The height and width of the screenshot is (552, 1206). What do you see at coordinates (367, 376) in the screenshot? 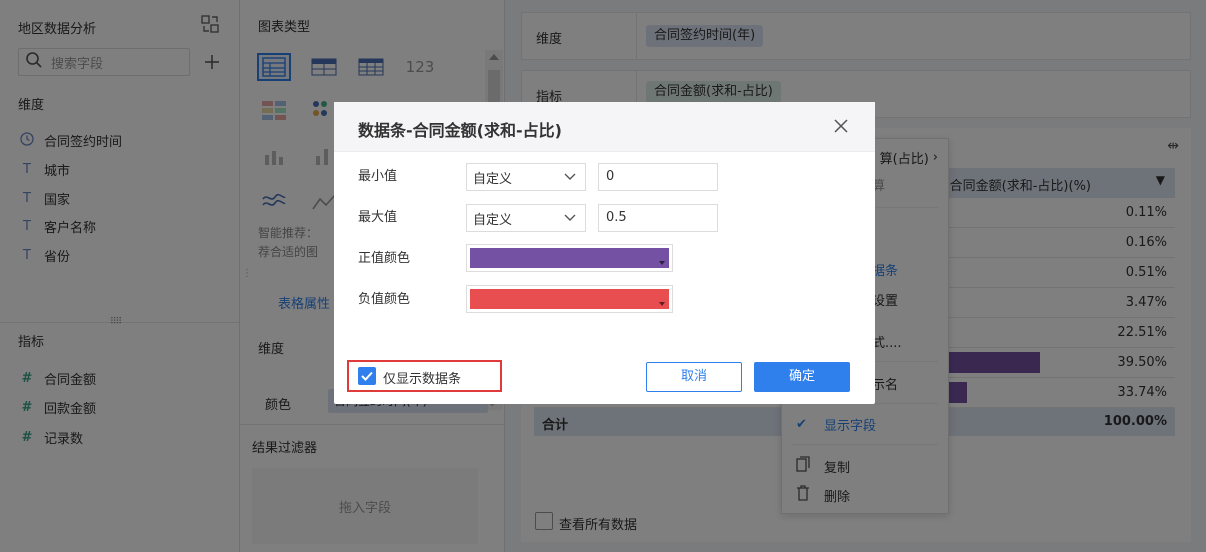
I see `only-bar-checkbox` at bounding box center [367, 376].